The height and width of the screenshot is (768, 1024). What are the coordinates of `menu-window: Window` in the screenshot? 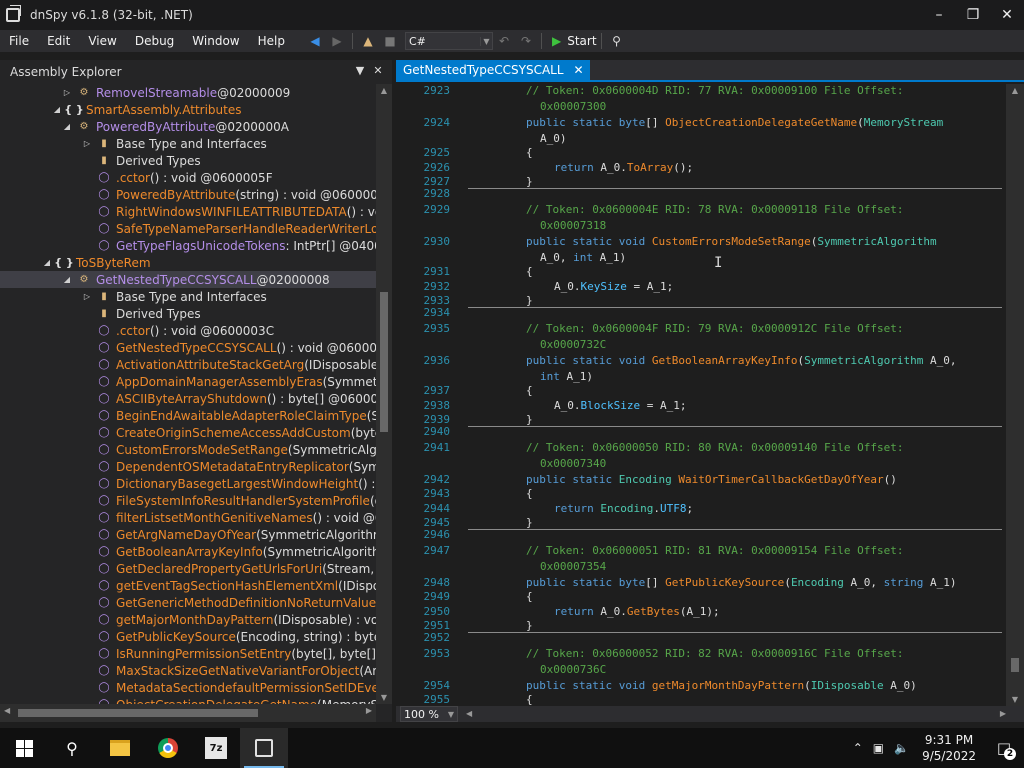 It's located at (215, 41).